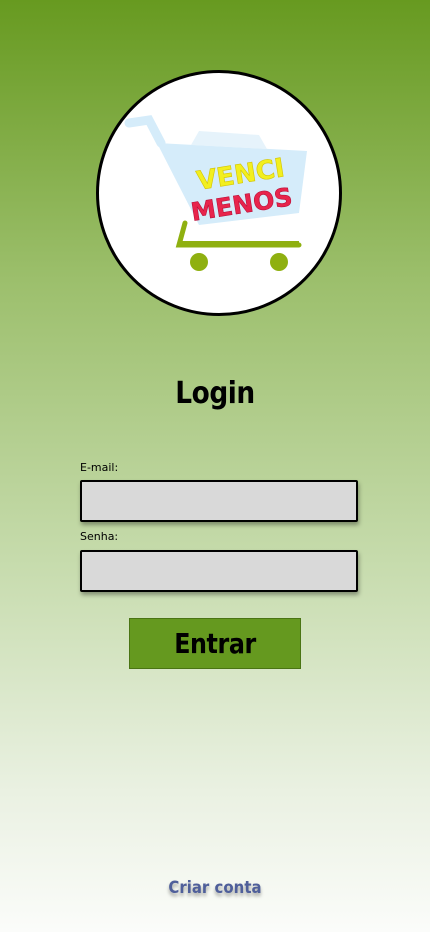  Describe the element at coordinates (99, 536) in the screenshot. I see `password-label: Senha:` at that location.